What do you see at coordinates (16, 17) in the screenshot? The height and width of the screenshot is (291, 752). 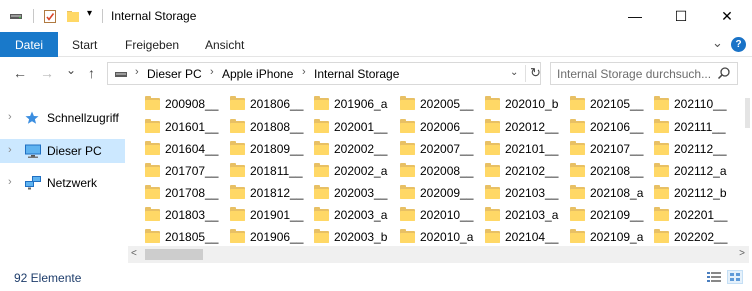 I see `drive-icon` at bounding box center [16, 17].